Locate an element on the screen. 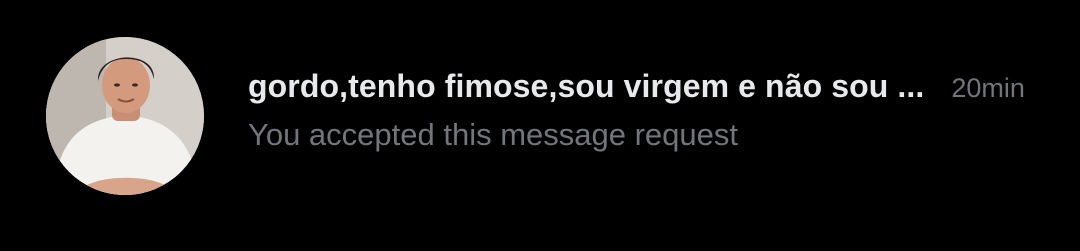 This screenshot has width=1080, height=251. avatar is located at coordinates (125, 116).